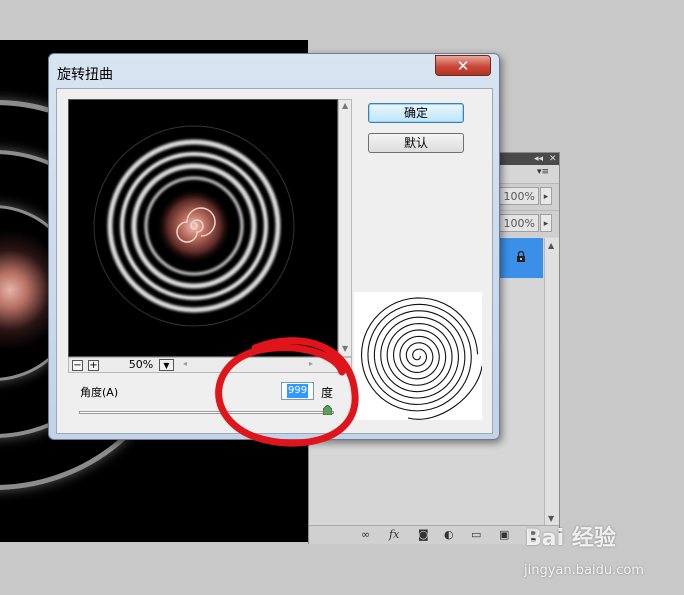 Image resolution: width=684 pixels, height=595 pixels. Describe the element at coordinates (570, 538) in the screenshot. I see `watermark-logo: Bai 经验` at that location.